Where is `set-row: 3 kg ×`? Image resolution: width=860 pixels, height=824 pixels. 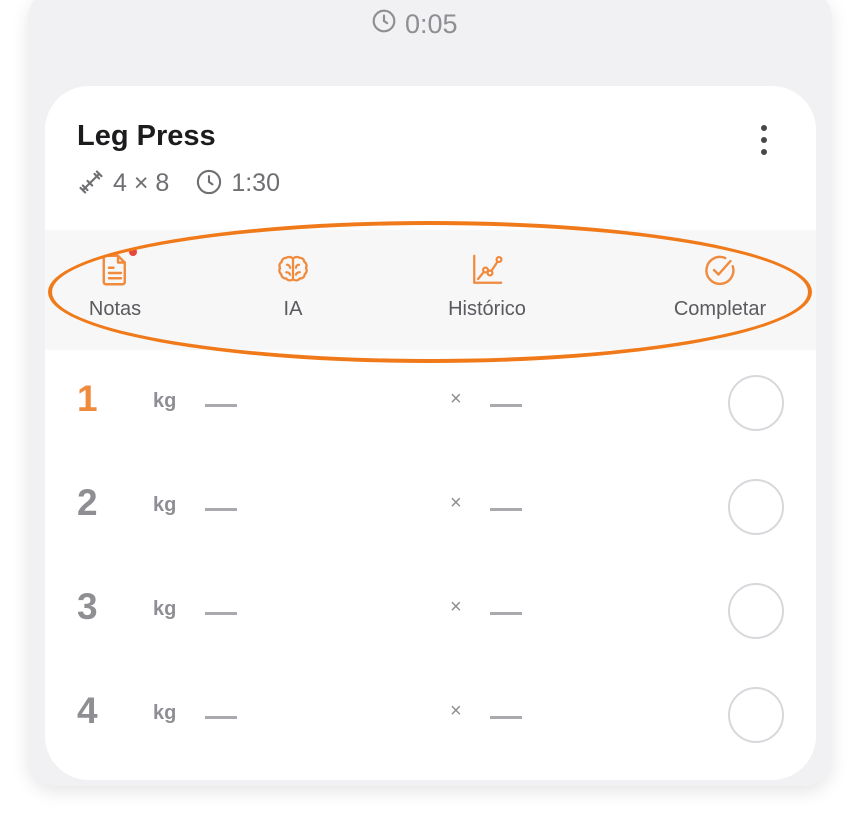
set-row: 3 kg × is located at coordinates (430, 612).